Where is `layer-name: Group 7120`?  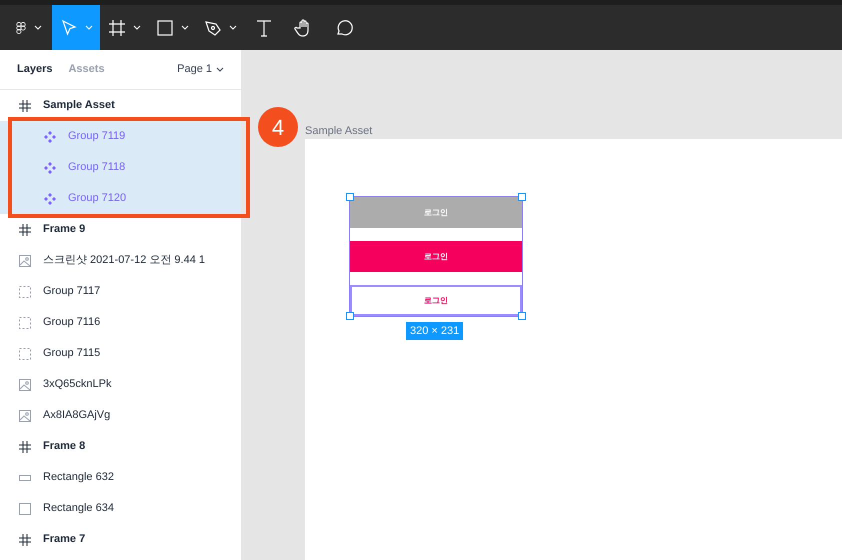 layer-name: Group 7120 is located at coordinates (97, 198).